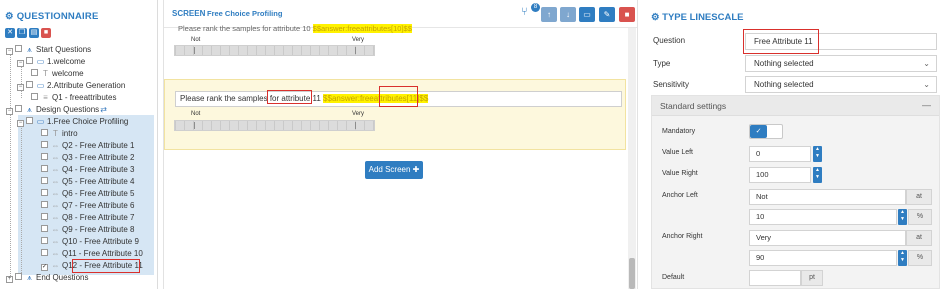 The width and height of the screenshot is (940, 289). Describe the element at coordinates (627, 14) in the screenshot. I see `delete-trash-icon: ■` at that location.